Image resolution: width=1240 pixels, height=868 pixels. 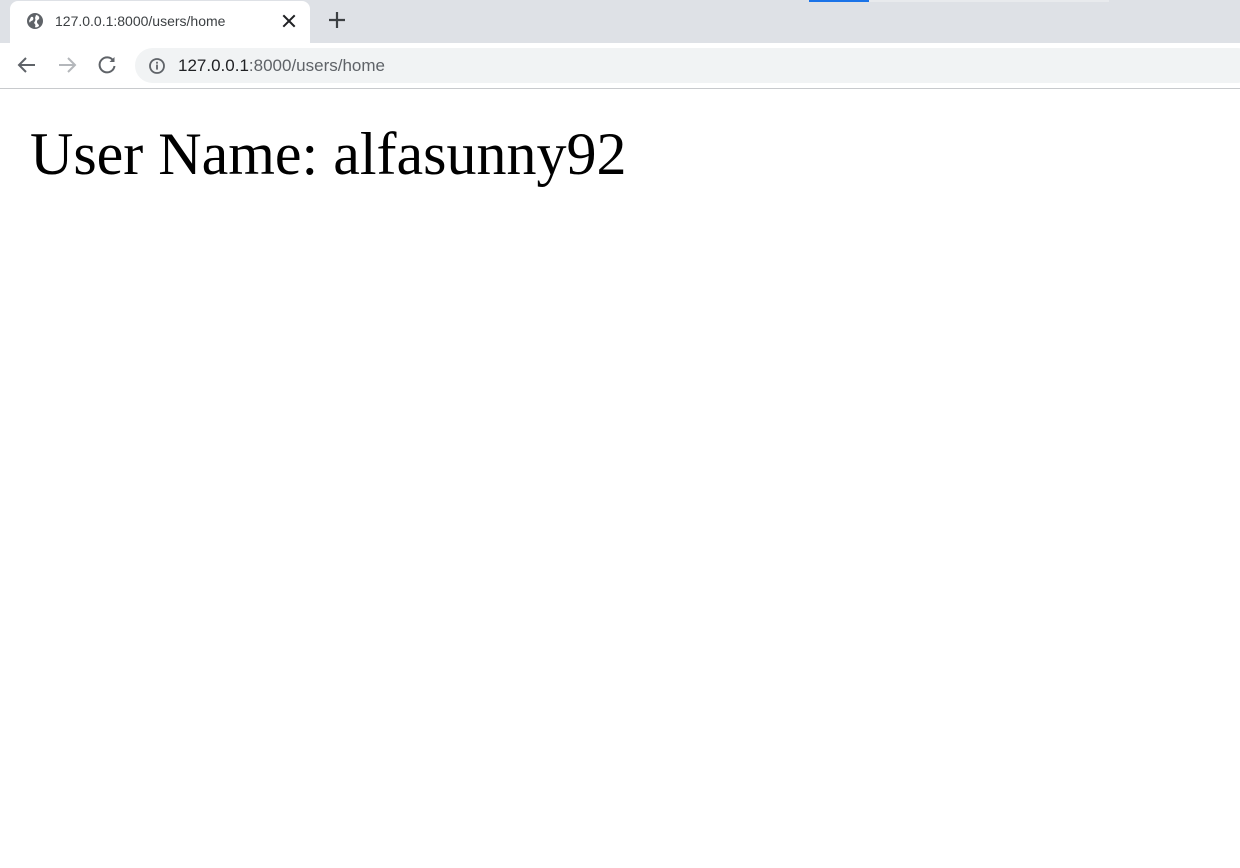 I want to click on plus-icon, so click(x=337, y=20).